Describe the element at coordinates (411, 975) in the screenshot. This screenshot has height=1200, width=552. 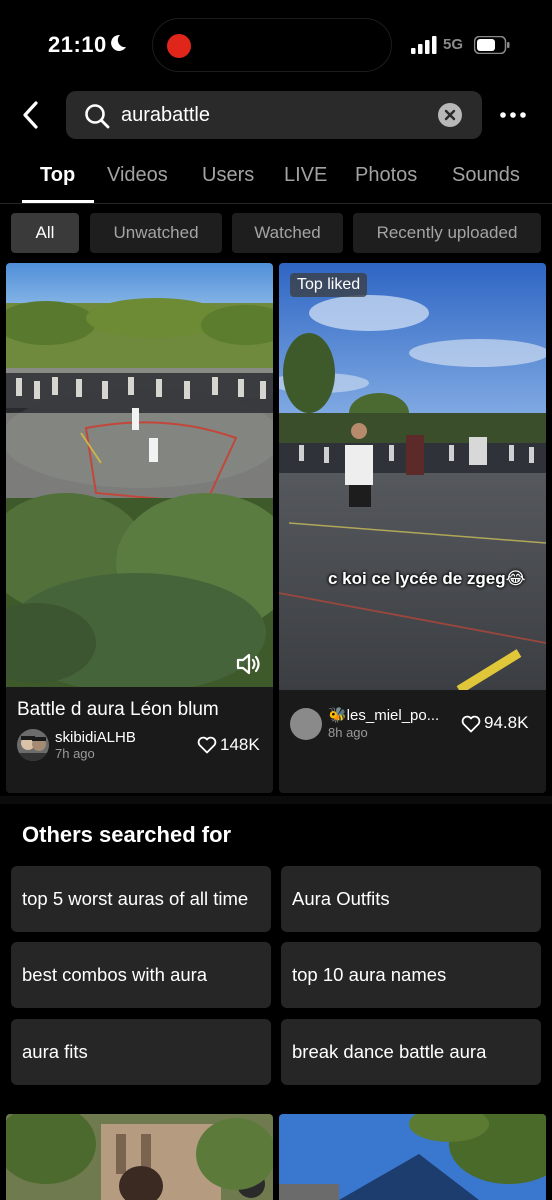
I see `suggestion-chip: top 10 aura names` at that location.